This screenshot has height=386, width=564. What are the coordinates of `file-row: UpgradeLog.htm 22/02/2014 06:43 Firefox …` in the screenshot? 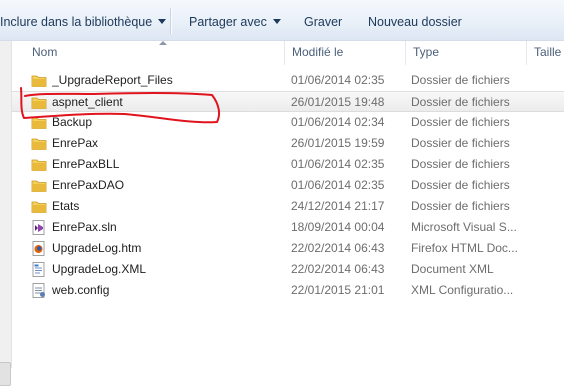 It's located at (288, 248).